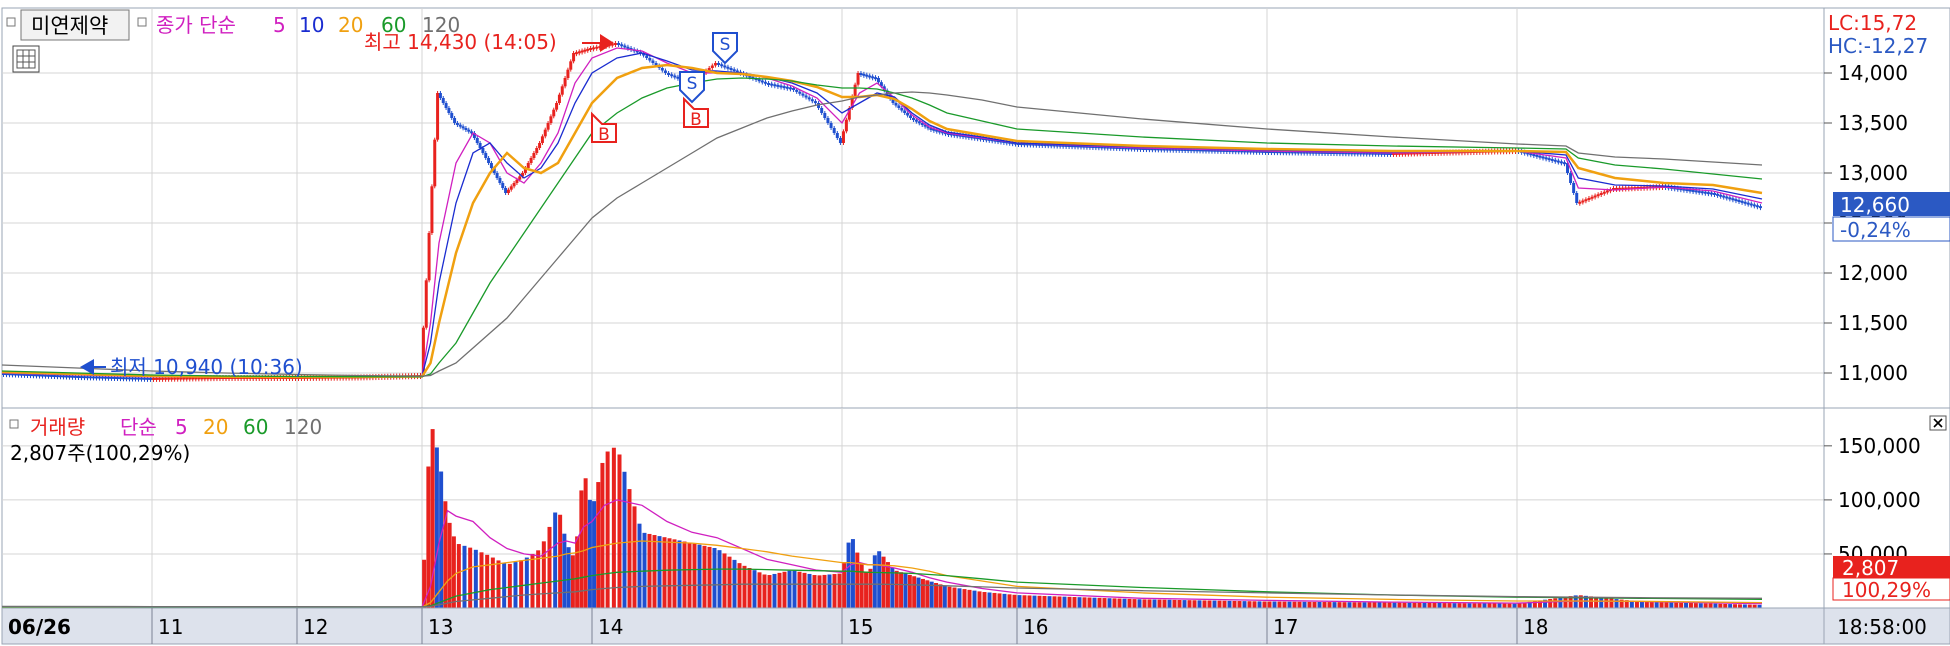 The width and height of the screenshot is (1950, 646). Describe the element at coordinates (303, 427) in the screenshot. I see `volume-ma-120: 120` at that location.